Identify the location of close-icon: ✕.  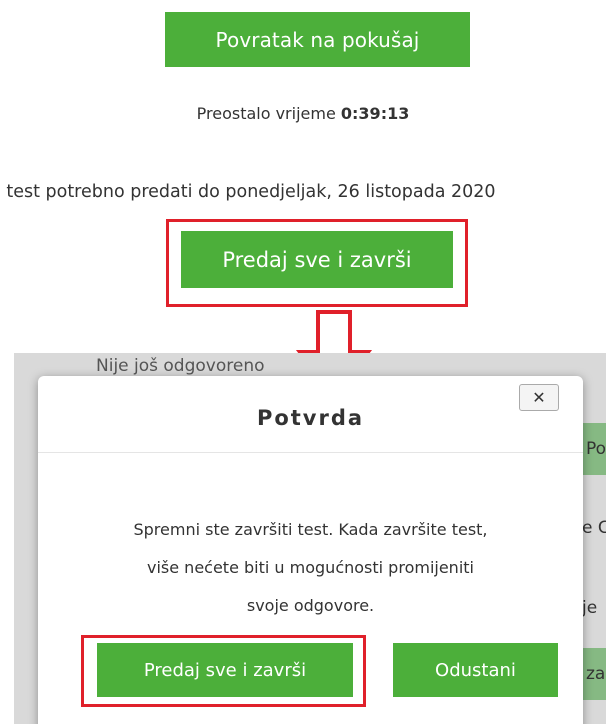
(539, 397).